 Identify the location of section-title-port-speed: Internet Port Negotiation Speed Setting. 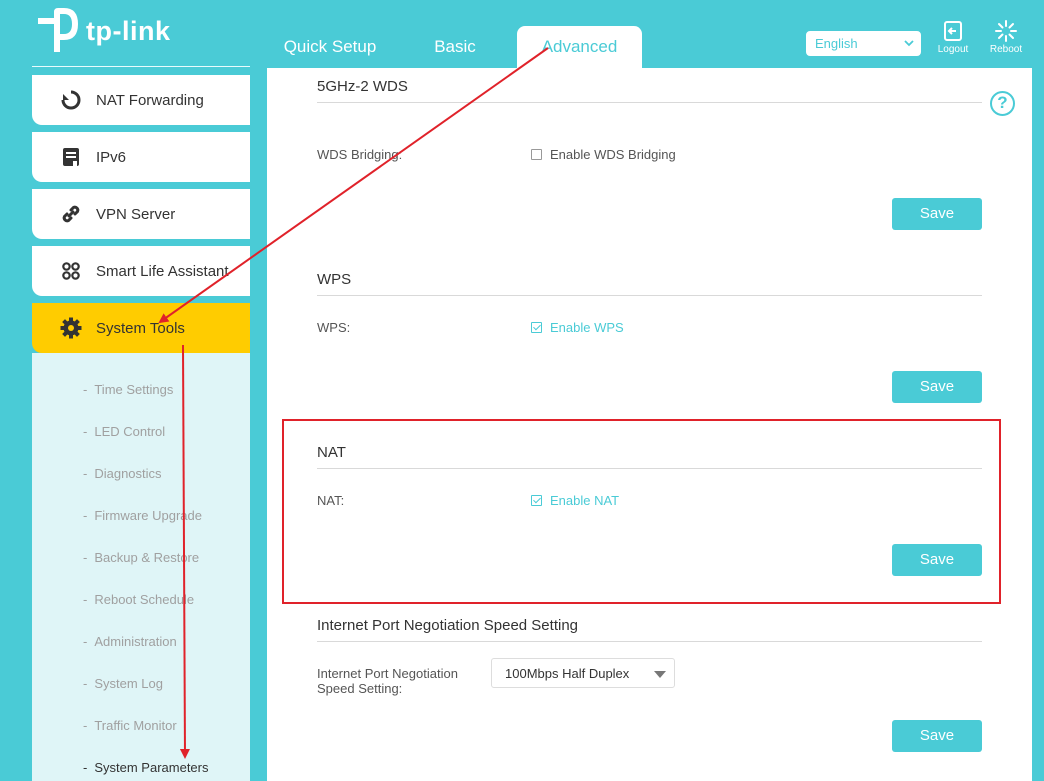
(448, 625).